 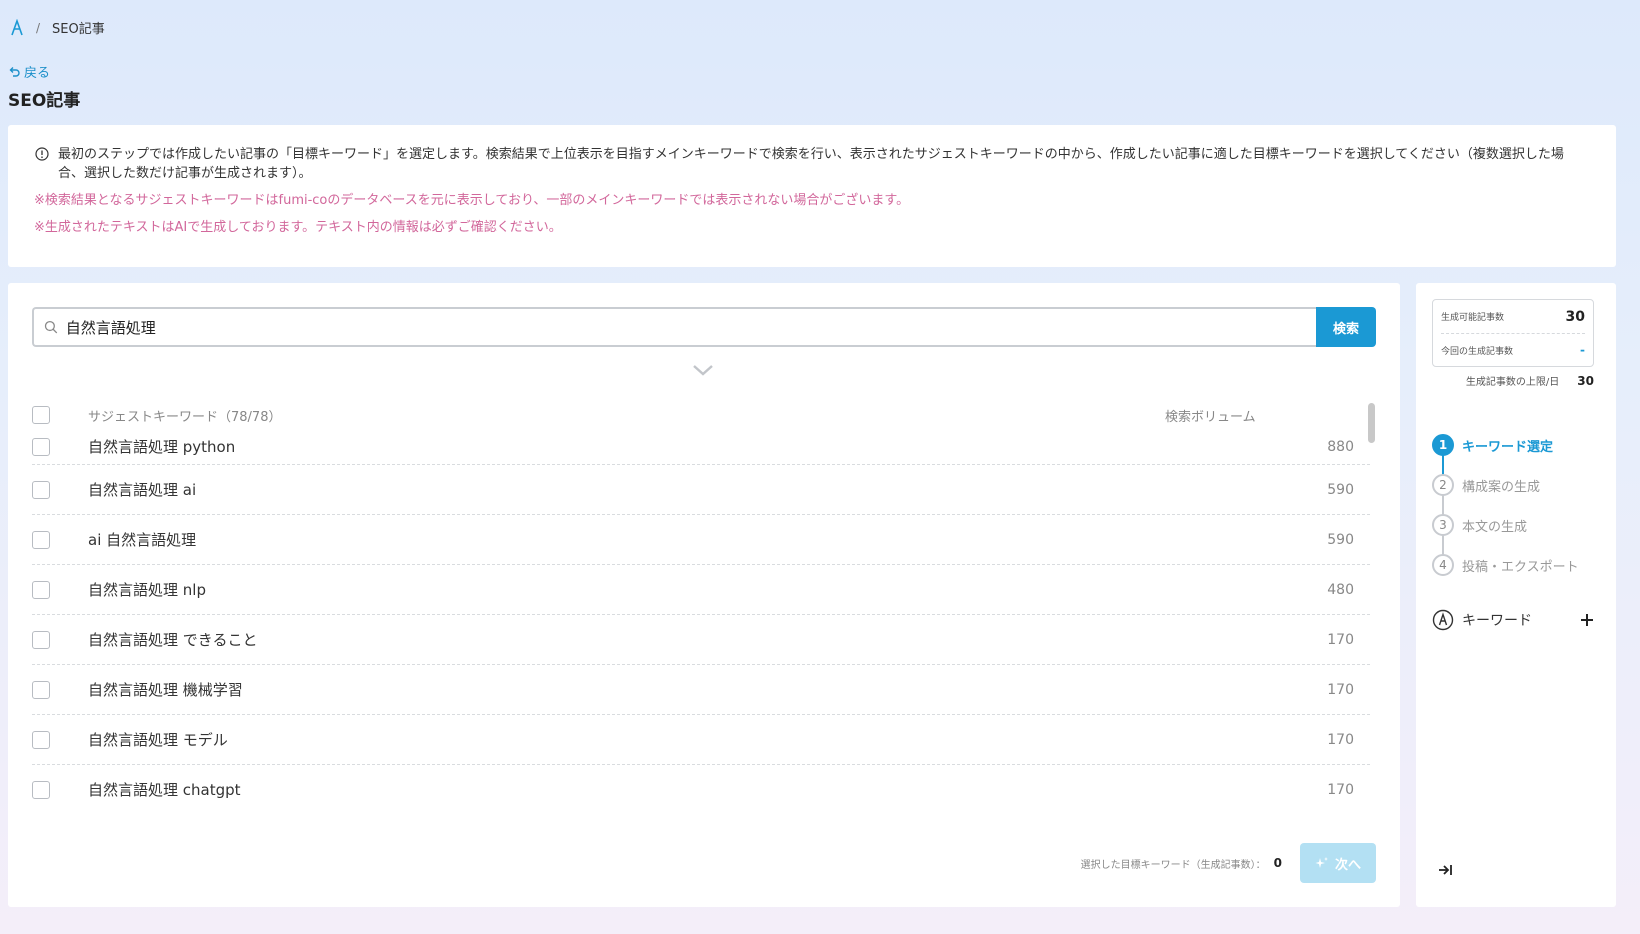 I want to click on quota-available-label: 生成可能記事数, so click(x=1473, y=318).